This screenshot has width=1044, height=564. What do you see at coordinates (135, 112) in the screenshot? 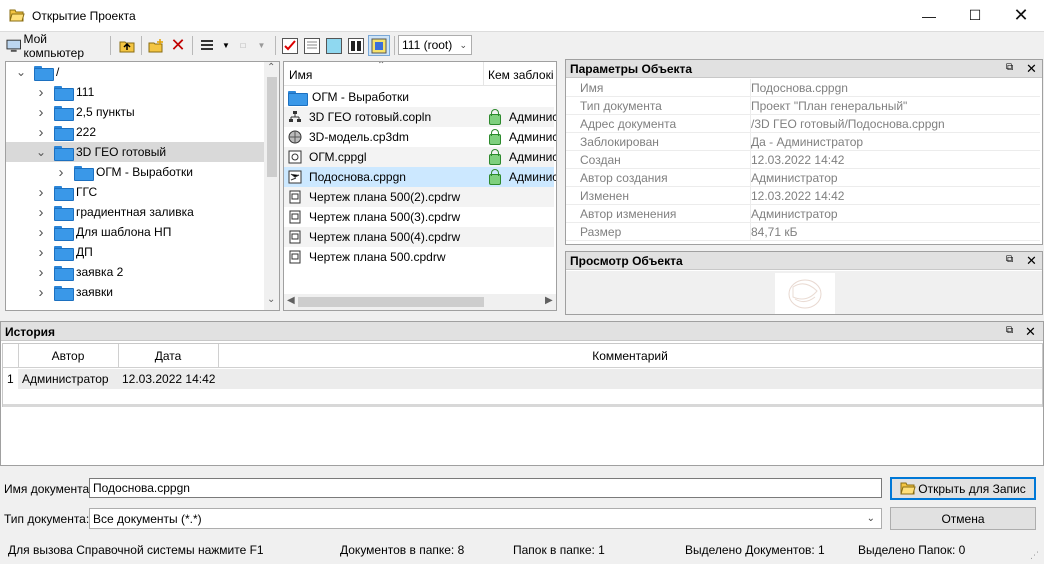
I see `tree-item: › 2,5 пункты` at bounding box center [135, 112].